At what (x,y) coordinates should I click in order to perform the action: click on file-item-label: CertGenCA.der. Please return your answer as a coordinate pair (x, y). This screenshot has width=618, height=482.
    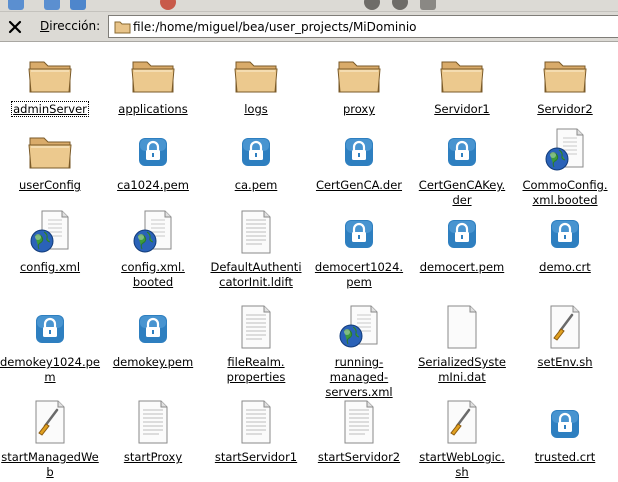
    Looking at the image, I should click on (359, 185).